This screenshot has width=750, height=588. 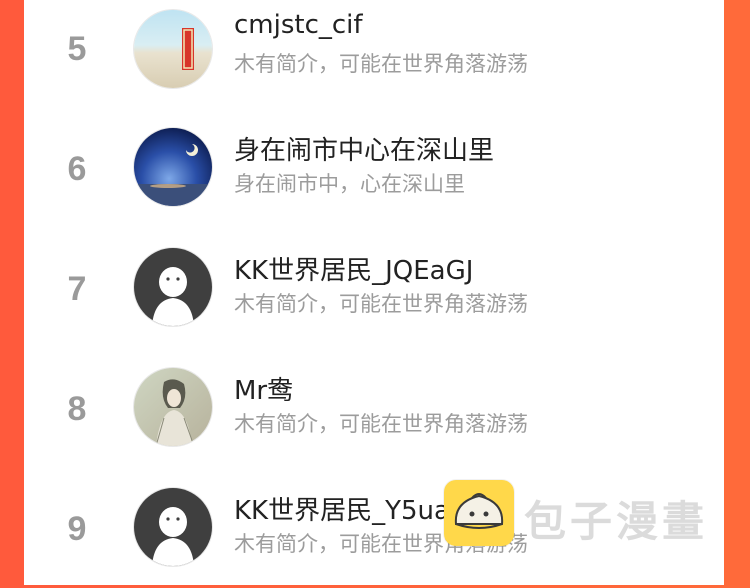 I want to click on user-name: 身在闹市中心在深山里, so click(x=364, y=148).